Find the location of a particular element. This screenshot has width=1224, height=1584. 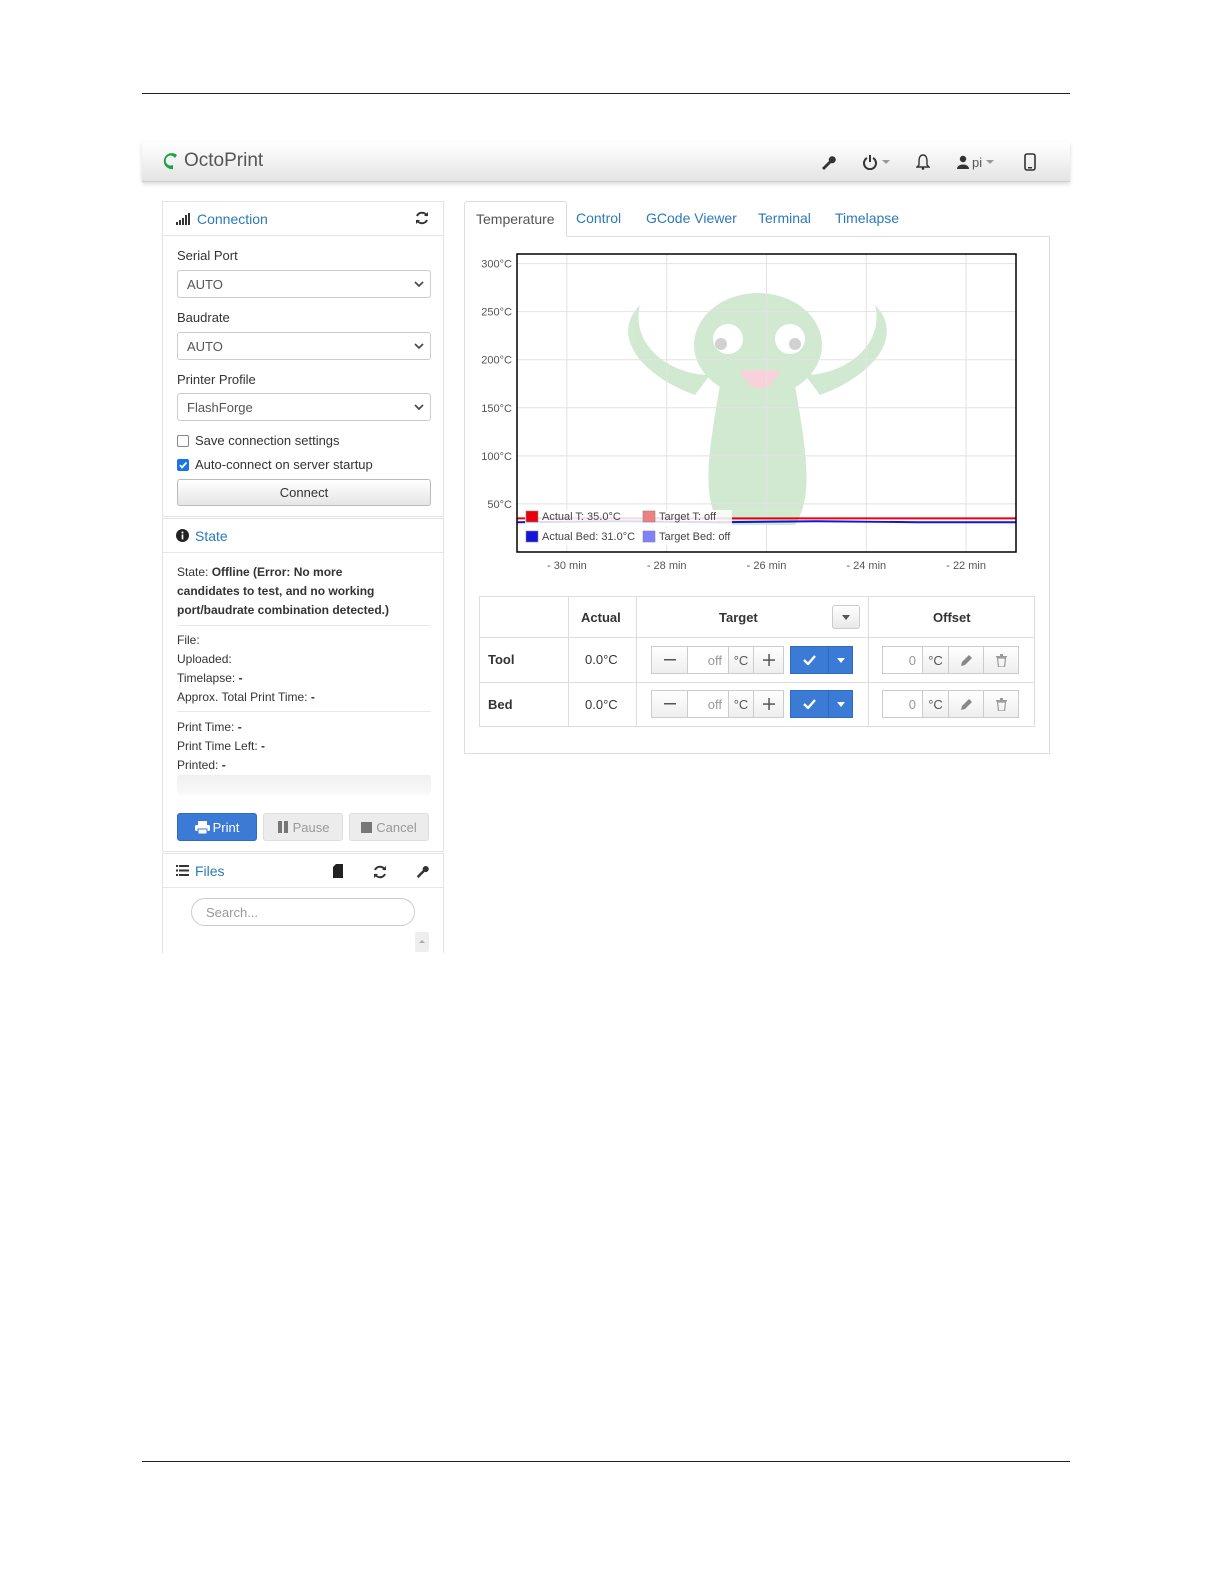

state-value-line-1: Offline (Error: No more is located at coordinates (277, 572).